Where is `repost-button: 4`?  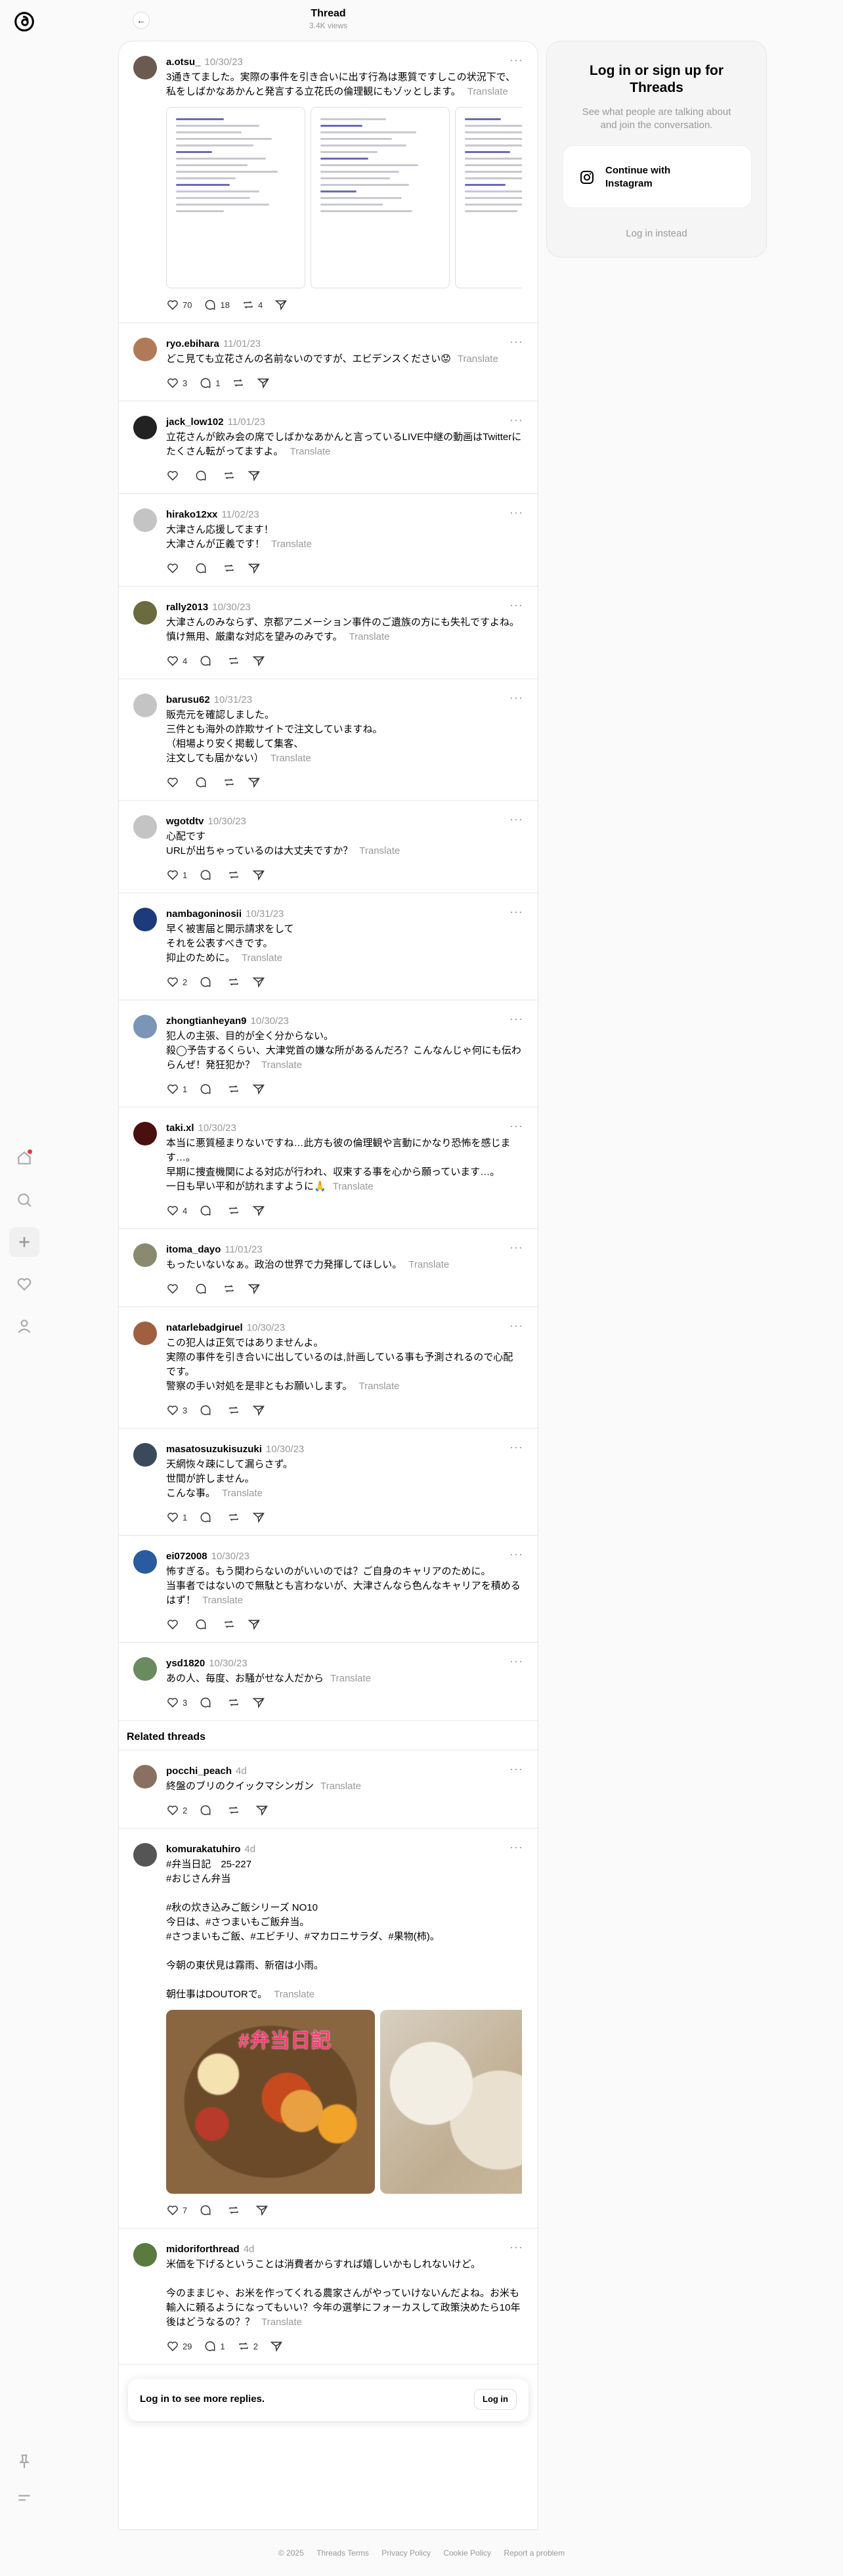
repost-button: 4 is located at coordinates (252, 304).